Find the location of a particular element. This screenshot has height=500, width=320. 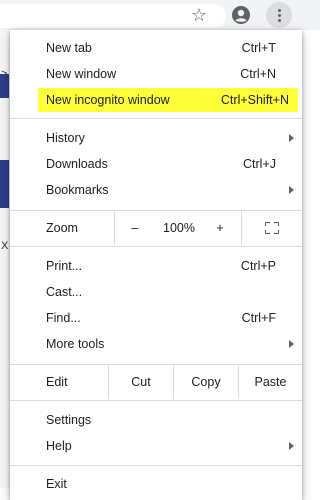

menu-item-label: New window is located at coordinates (81, 74).